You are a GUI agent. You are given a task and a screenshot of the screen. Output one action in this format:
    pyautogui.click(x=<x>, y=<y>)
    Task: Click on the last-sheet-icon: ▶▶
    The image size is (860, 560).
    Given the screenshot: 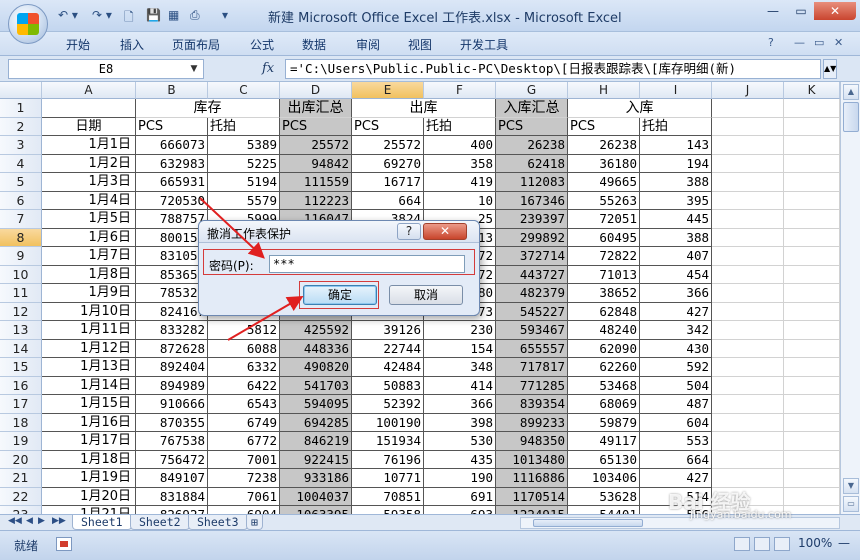 What is the action you would take?
    pyautogui.click(x=59, y=521)
    